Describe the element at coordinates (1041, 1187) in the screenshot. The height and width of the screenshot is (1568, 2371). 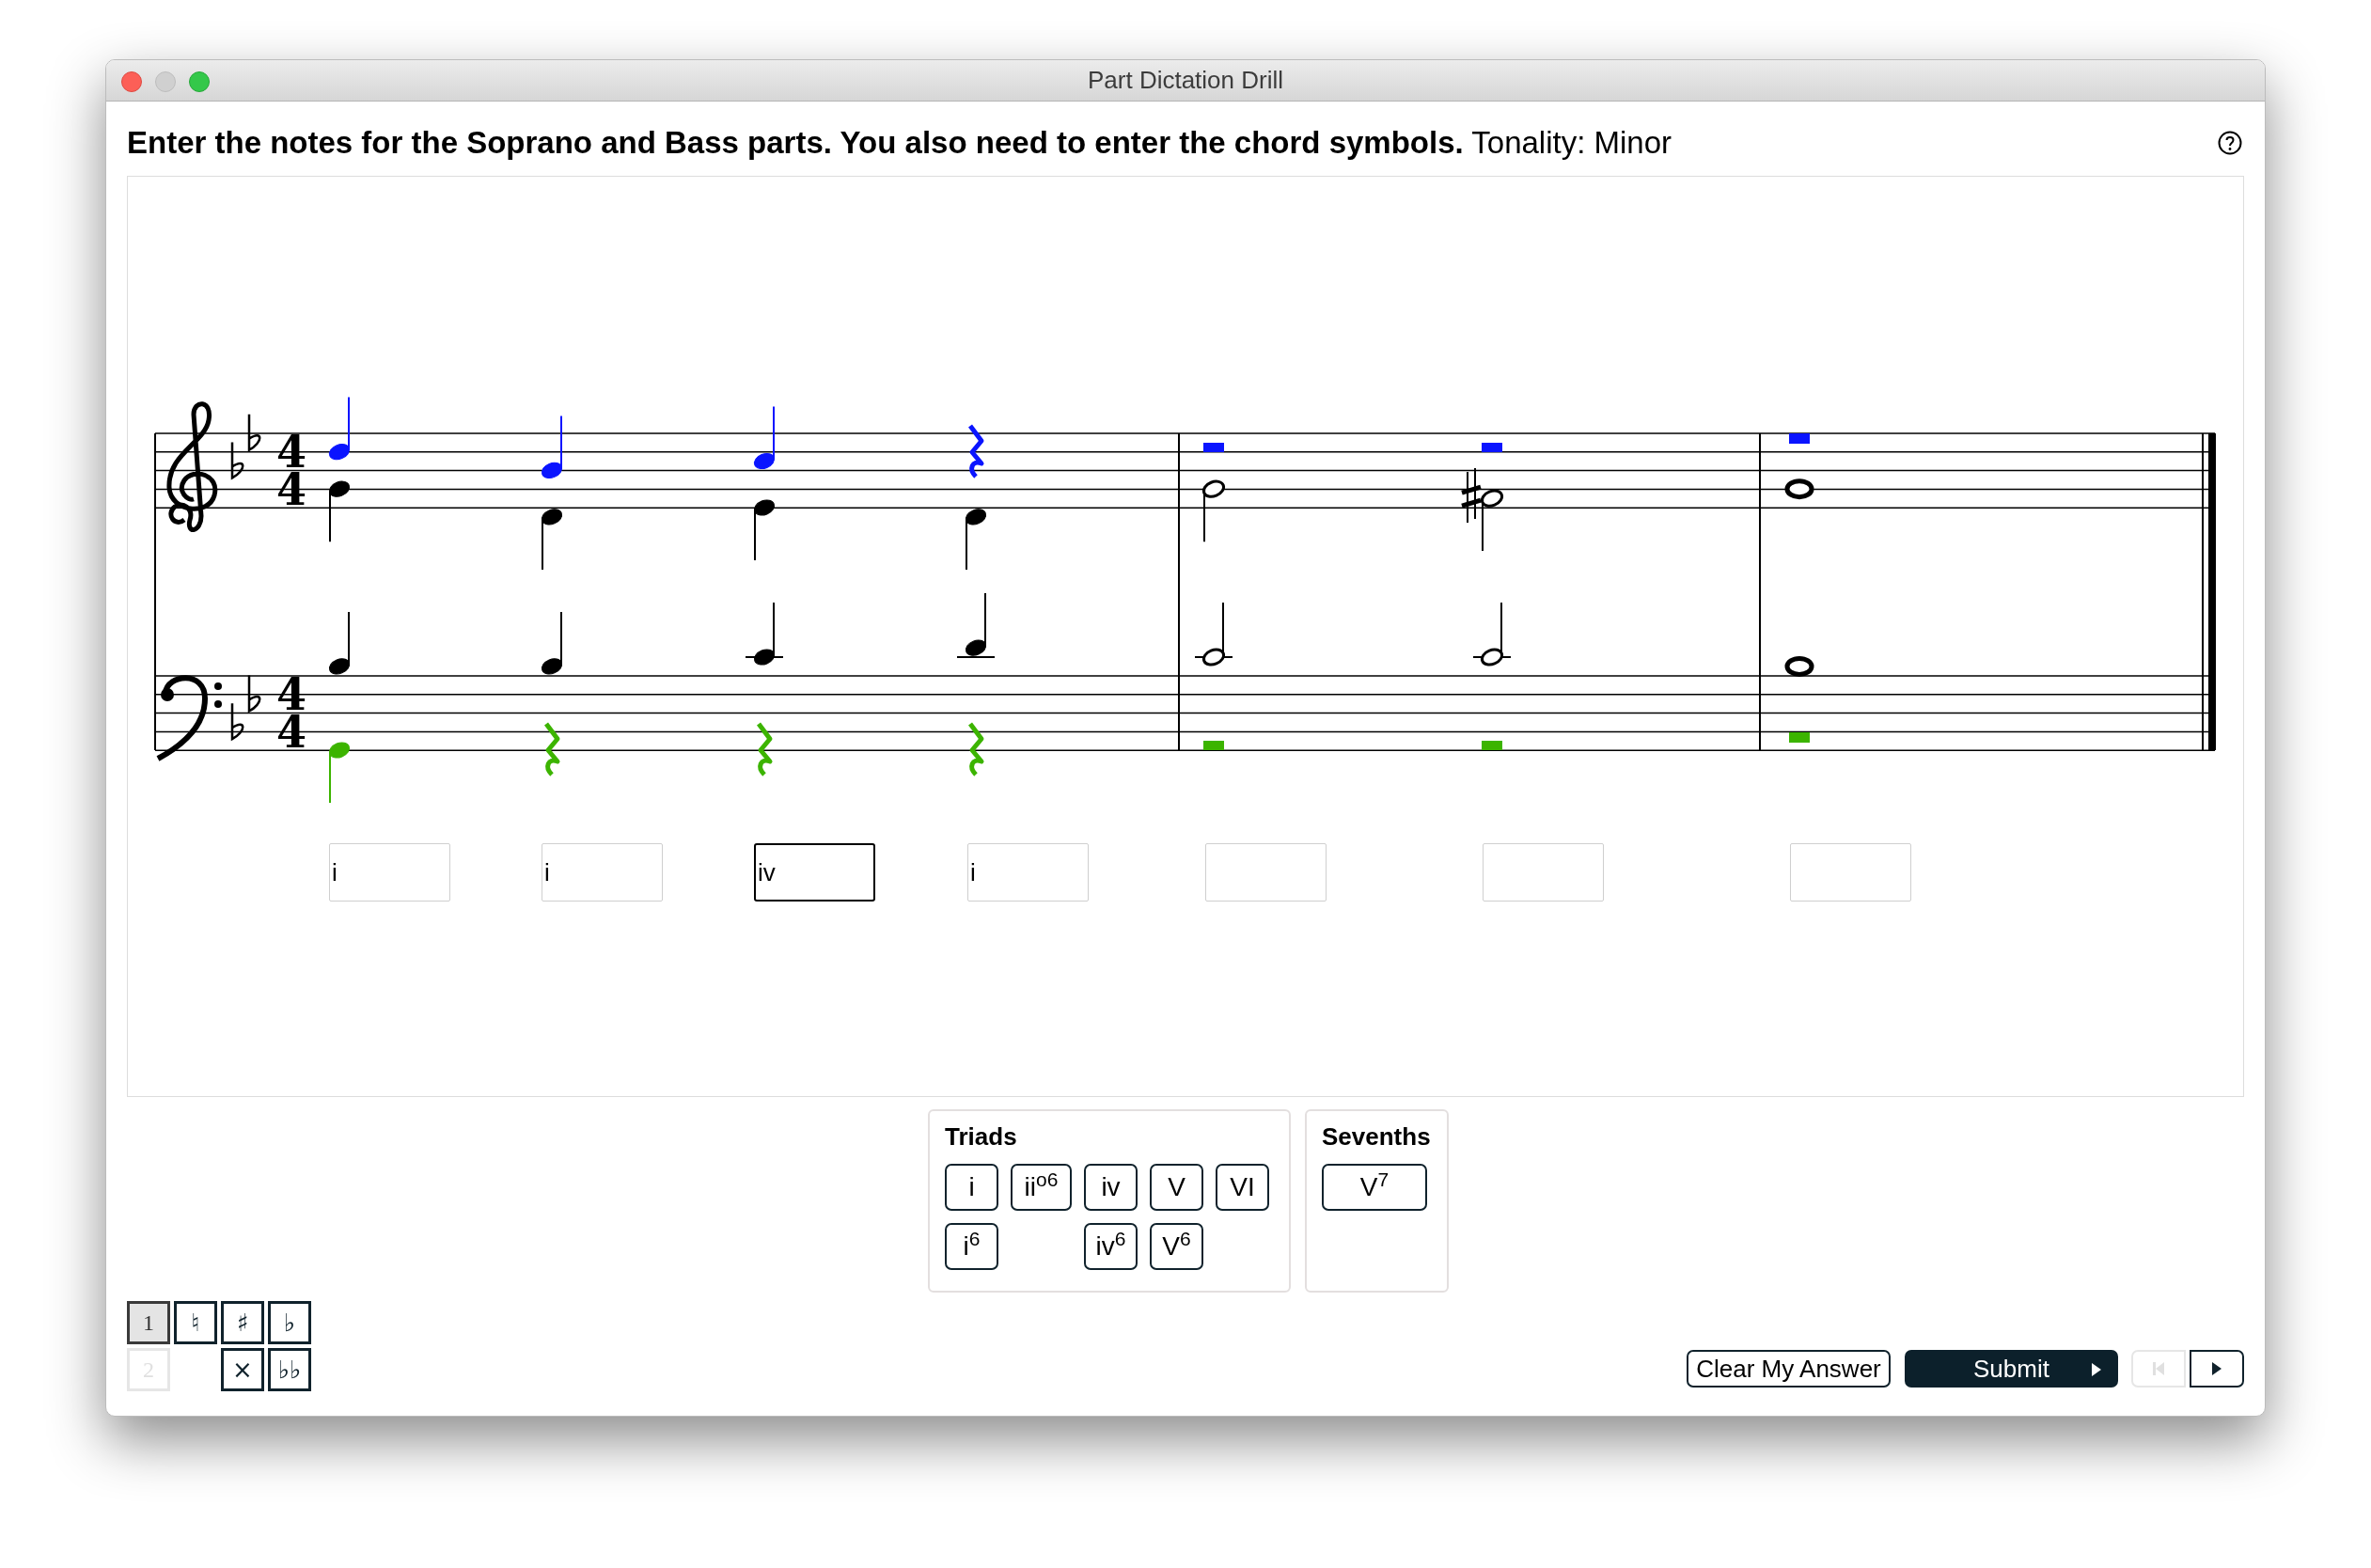
I see `chord-button: ii$^{o6}$` at that location.